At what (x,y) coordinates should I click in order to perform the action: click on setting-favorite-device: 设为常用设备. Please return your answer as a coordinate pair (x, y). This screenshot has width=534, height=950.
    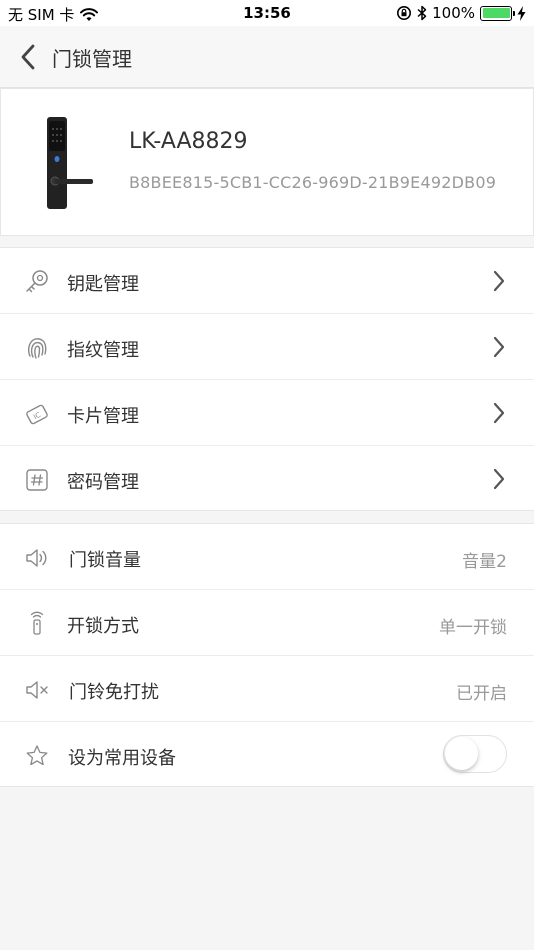
    Looking at the image, I should click on (267, 755).